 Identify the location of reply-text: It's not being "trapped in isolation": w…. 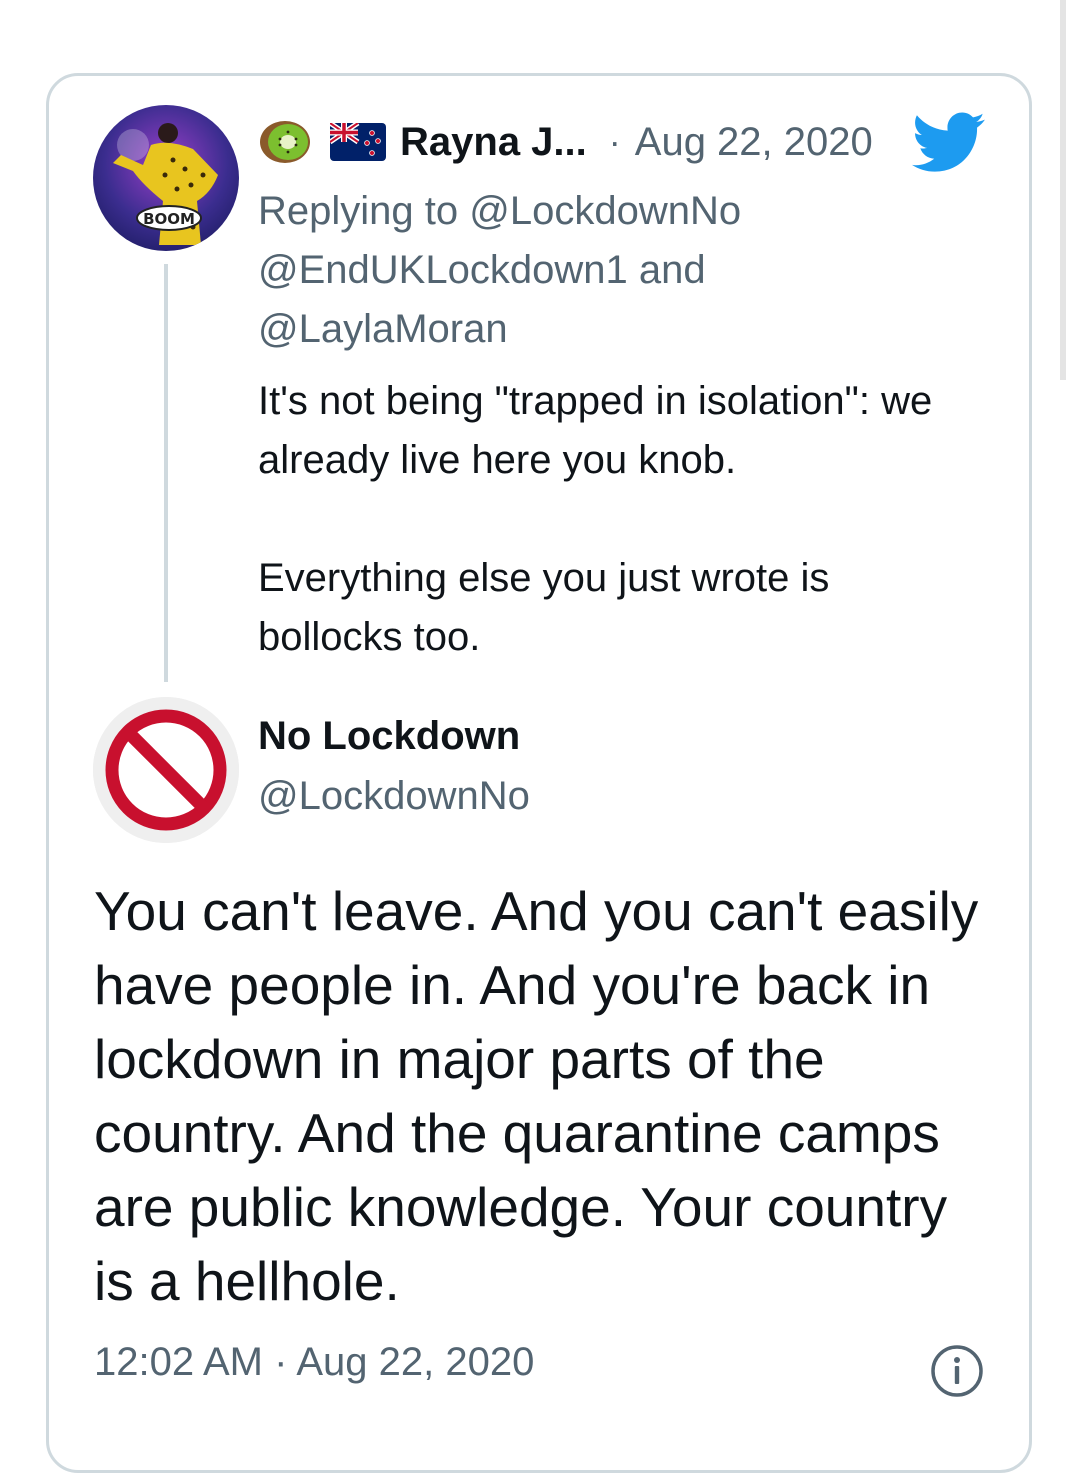
(608, 519).